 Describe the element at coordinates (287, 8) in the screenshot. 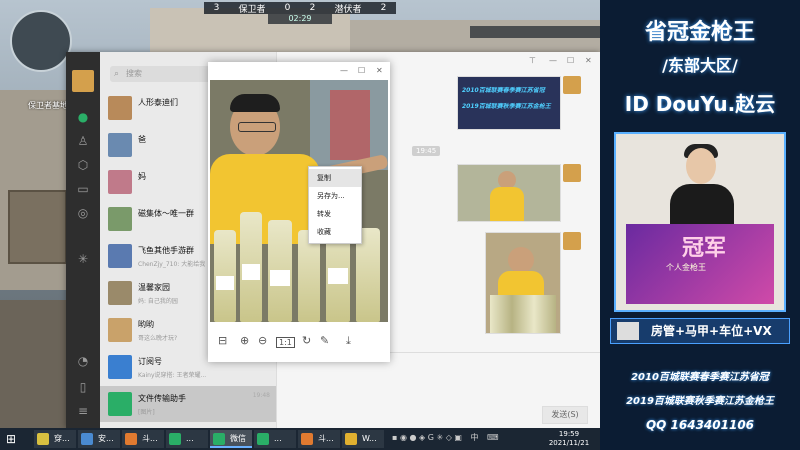

I see `score-left: 0` at that location.